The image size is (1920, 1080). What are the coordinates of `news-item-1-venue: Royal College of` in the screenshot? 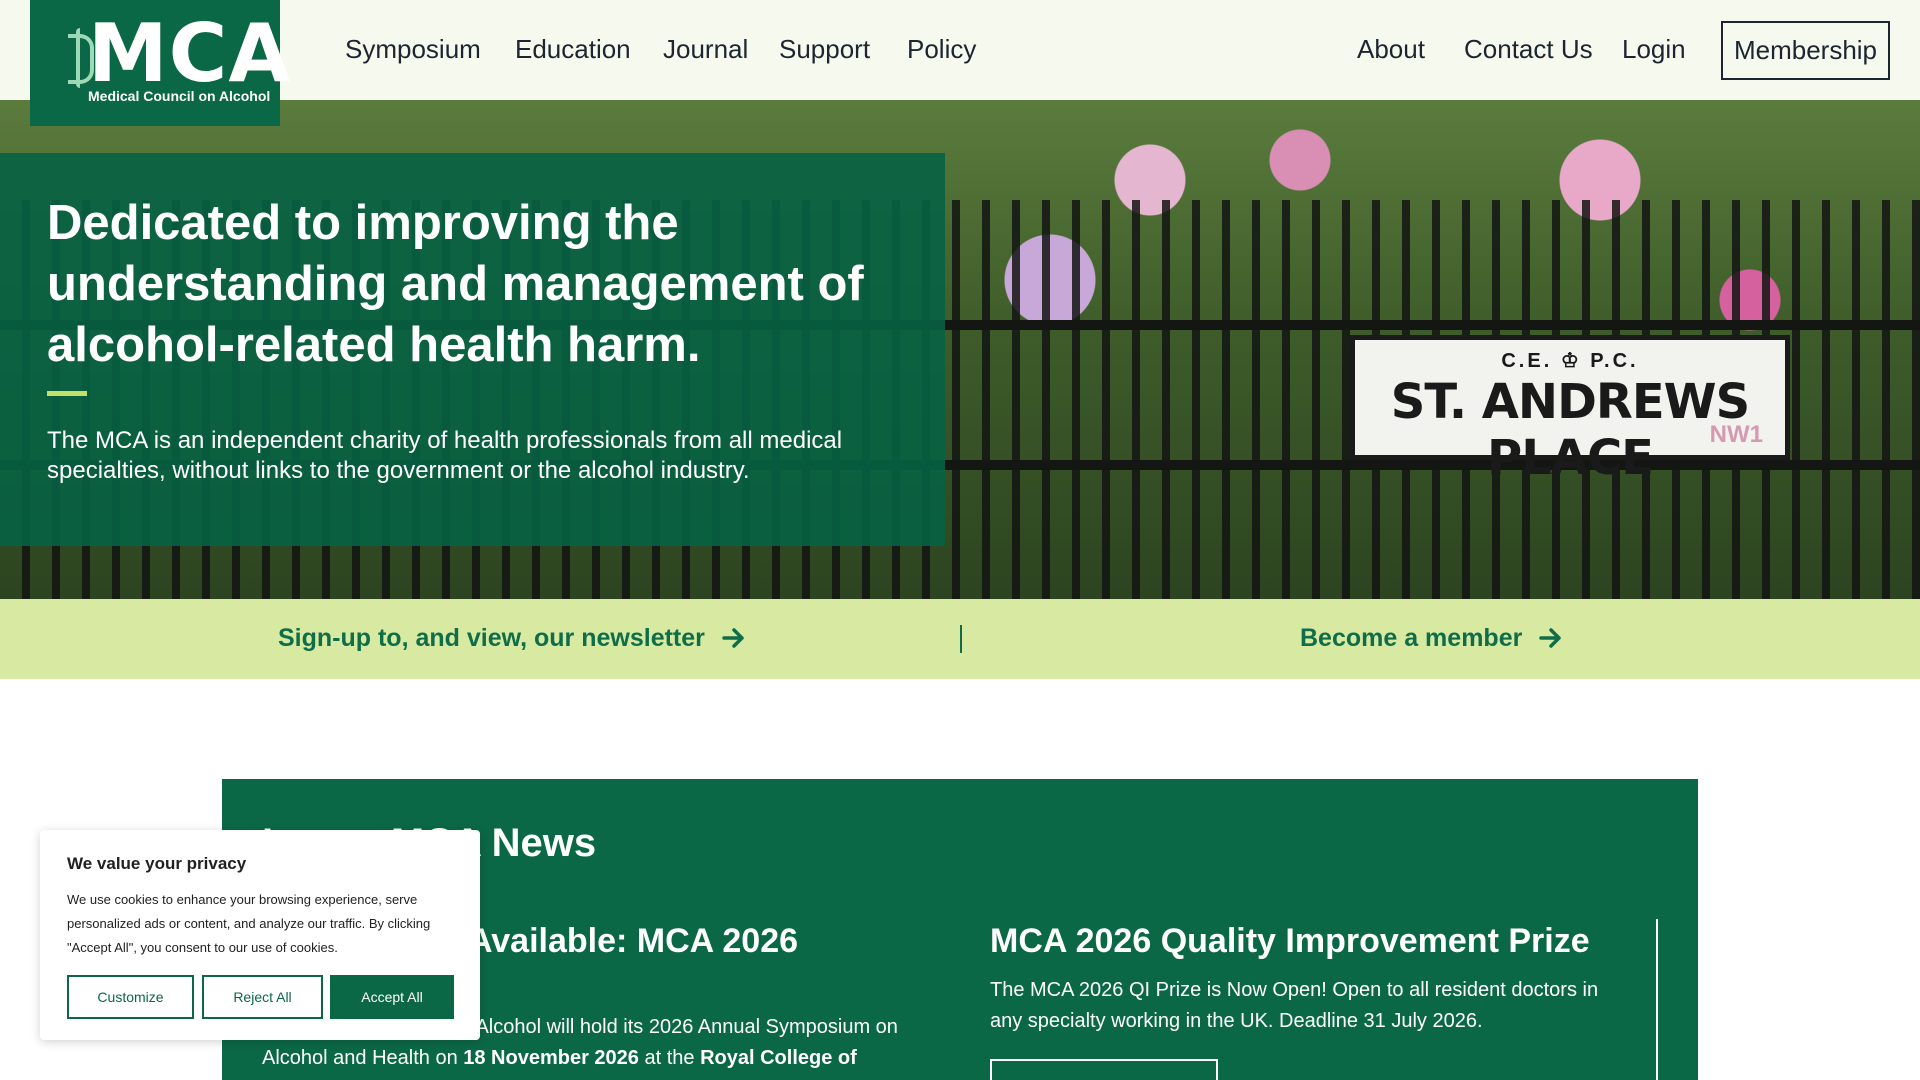 It's located at (778, 1058).